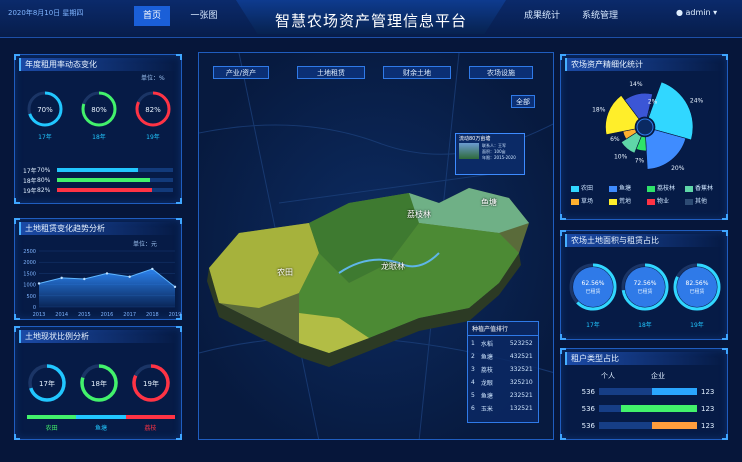  I want to click on pie-center, so click(645, 127).